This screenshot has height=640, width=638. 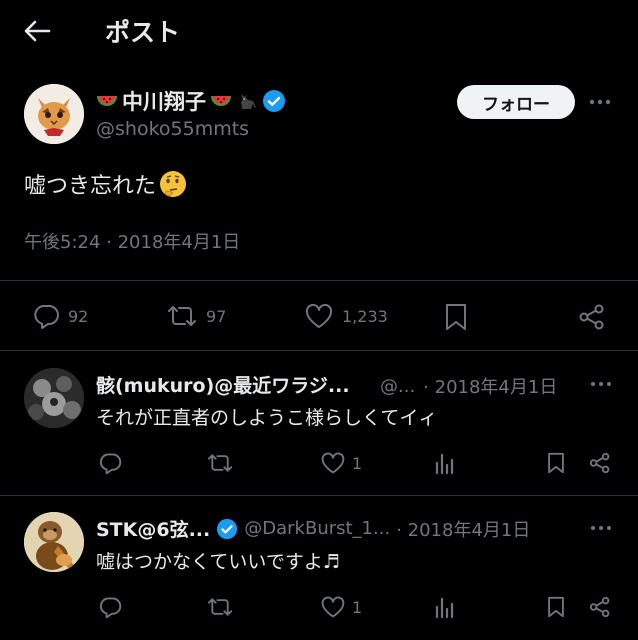 I want to click on reply-header: STK@6弦... @DarkBurst_1... · 2018年4月1日, so click(x=313, y=528).